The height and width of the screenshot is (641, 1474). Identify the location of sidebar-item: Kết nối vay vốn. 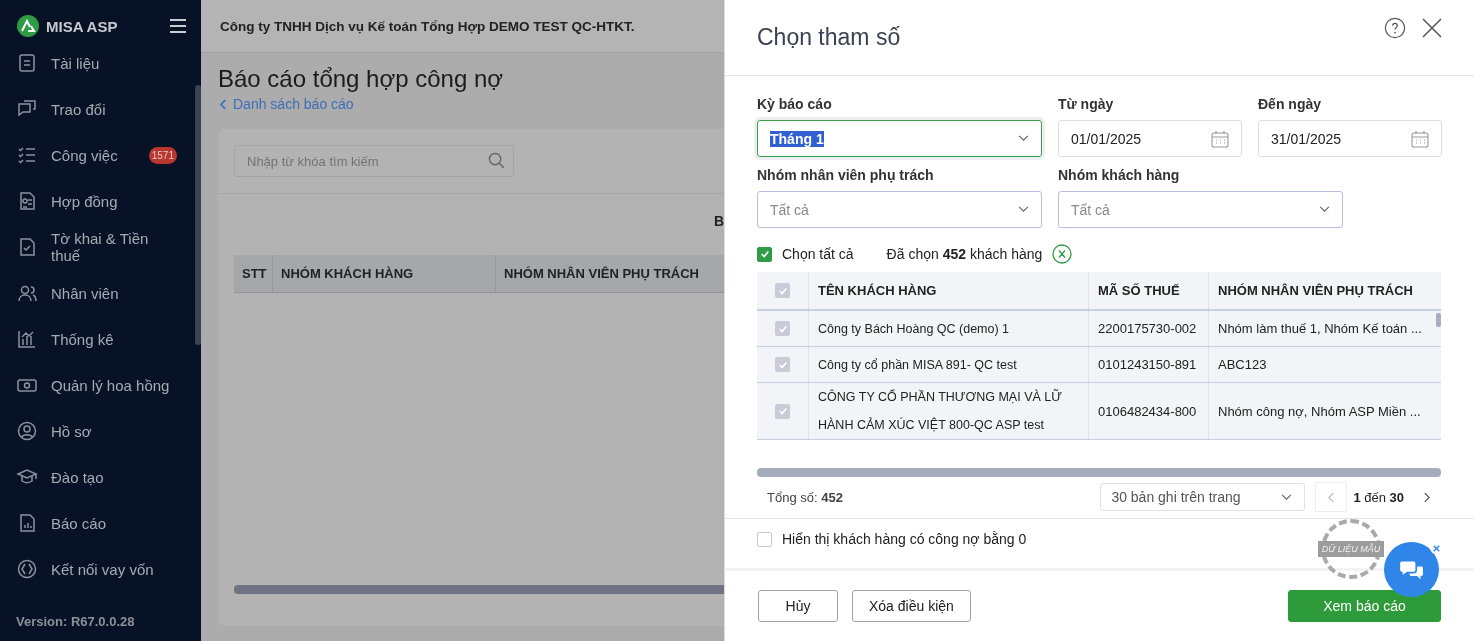
(97, 569).